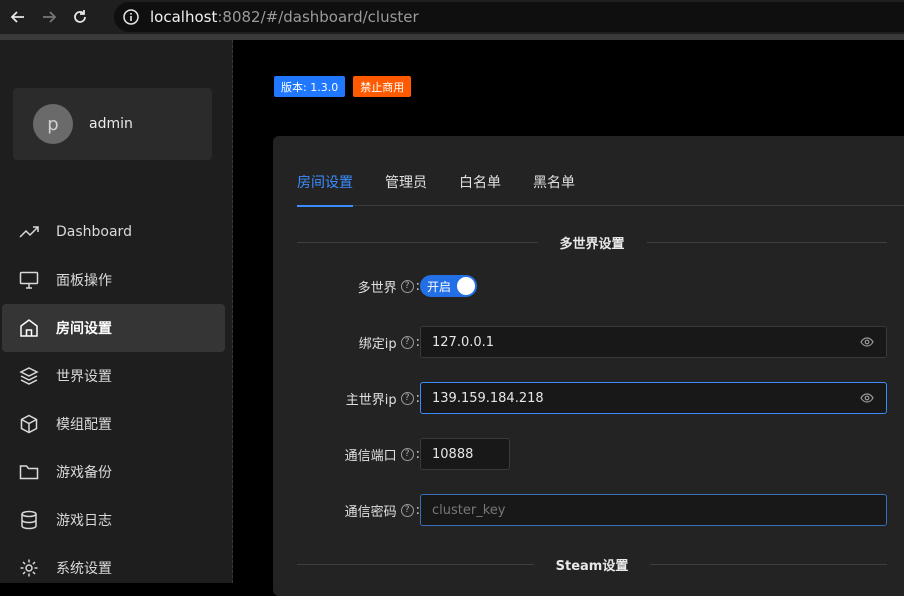  Describe the element at coordinates (29, 472) in the screenshot. I see `folder-icon` at that location.